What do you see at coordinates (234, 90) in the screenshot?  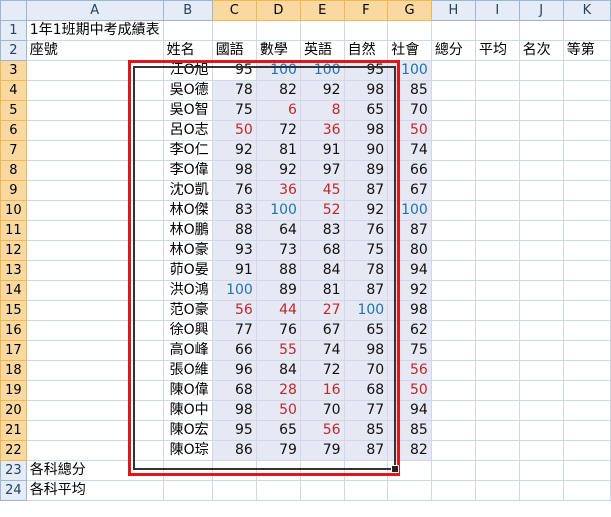 I see `score-cell: 78` at bounding box center [234, 90].